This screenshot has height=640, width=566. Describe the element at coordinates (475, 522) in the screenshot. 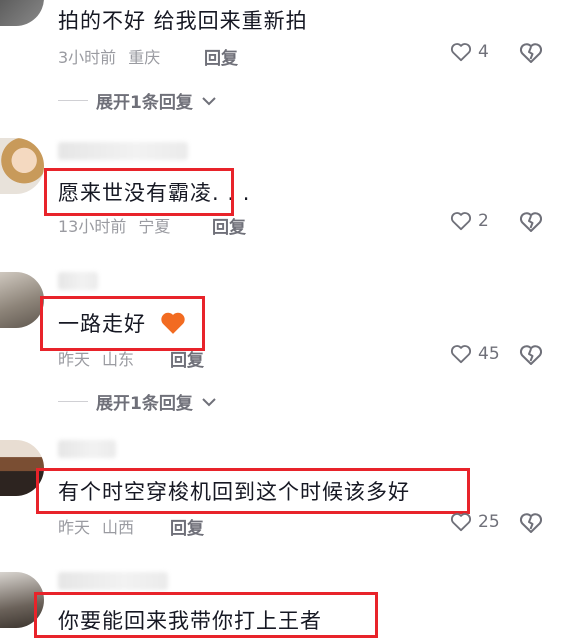

I see `like-button: 25` at that location.